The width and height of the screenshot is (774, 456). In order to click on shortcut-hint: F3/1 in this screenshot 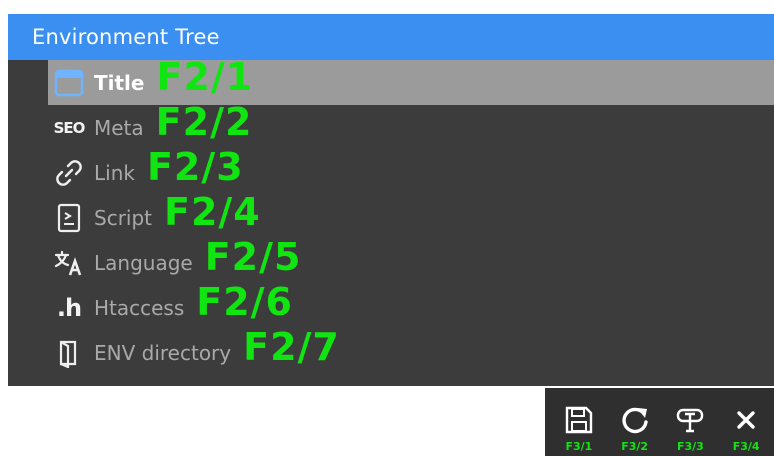, I will do `click(579, 446)`.